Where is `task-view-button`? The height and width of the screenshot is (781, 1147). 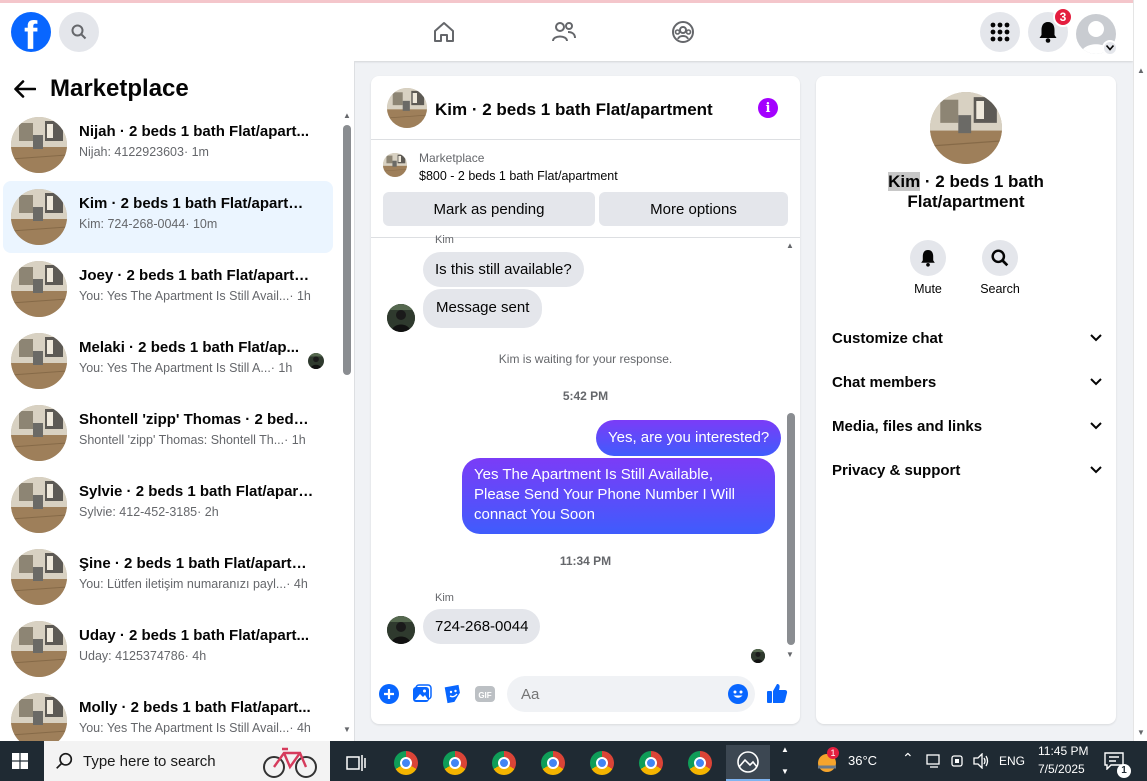
task-view-button is located at coordinates (356, 763).